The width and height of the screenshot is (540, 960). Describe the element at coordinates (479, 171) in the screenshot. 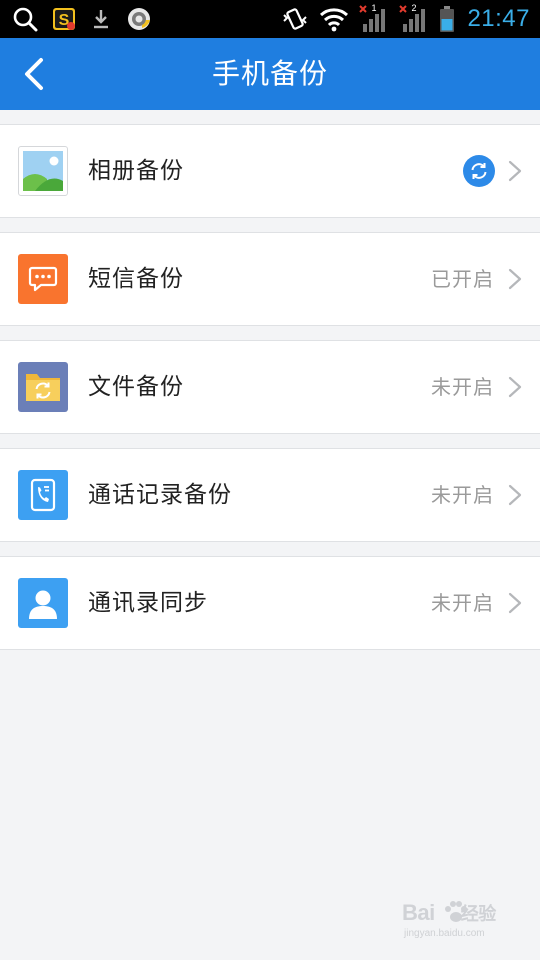

I see `sync-status-icon` at that location.